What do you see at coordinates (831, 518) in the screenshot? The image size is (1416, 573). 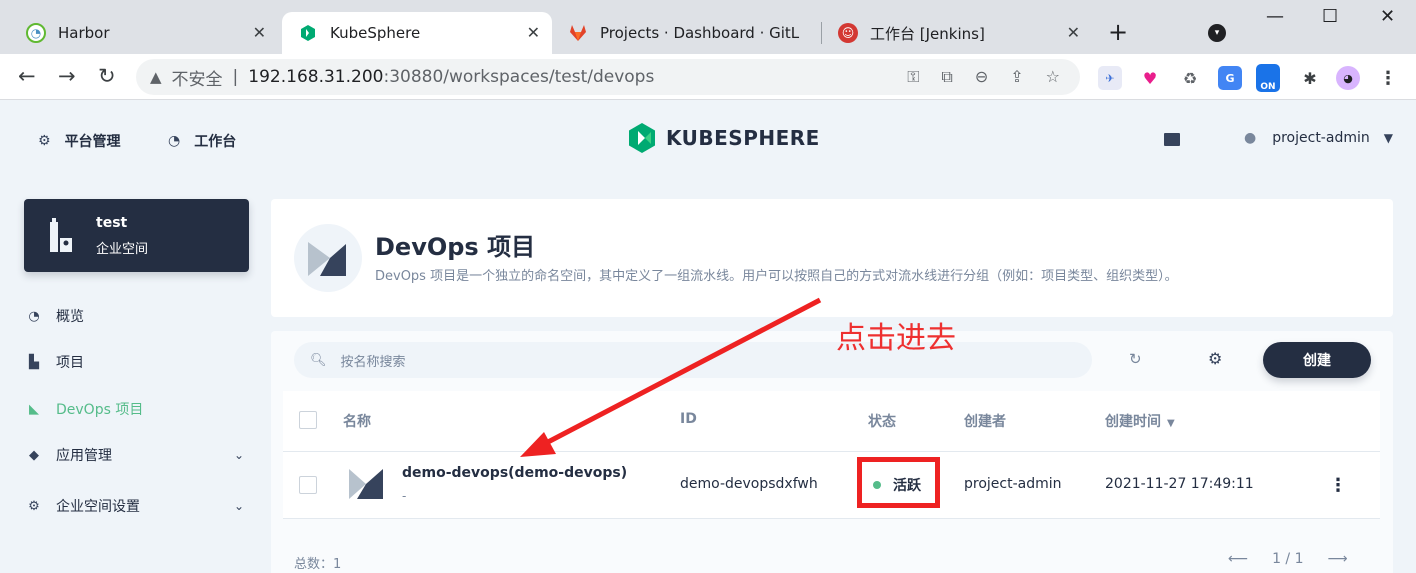 I see `row-divider` at bounding box center [831, 518].